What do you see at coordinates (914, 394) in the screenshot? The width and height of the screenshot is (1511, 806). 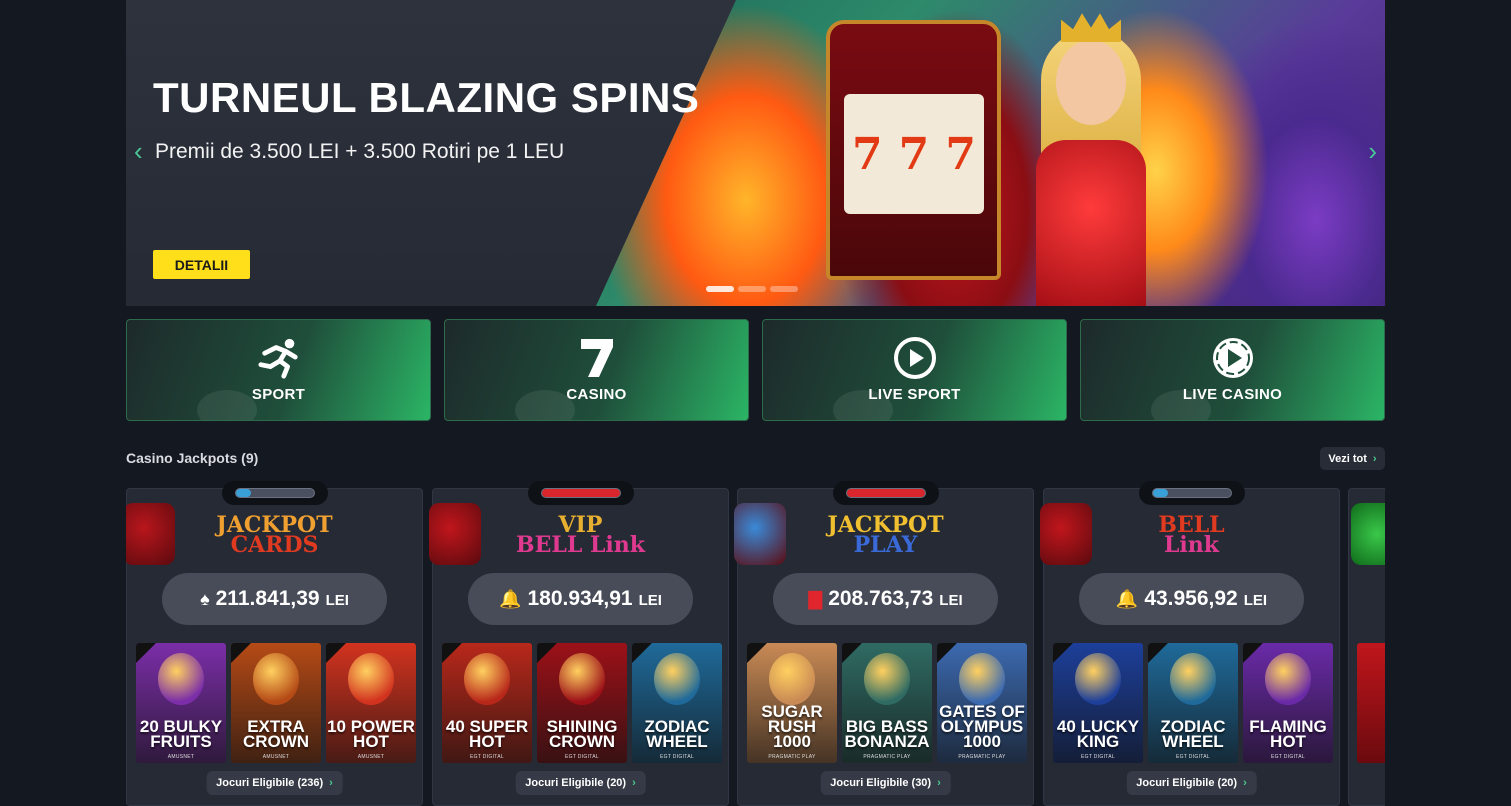 I see `category-label: LIVE SPORT` at bounding box center [914, 394].